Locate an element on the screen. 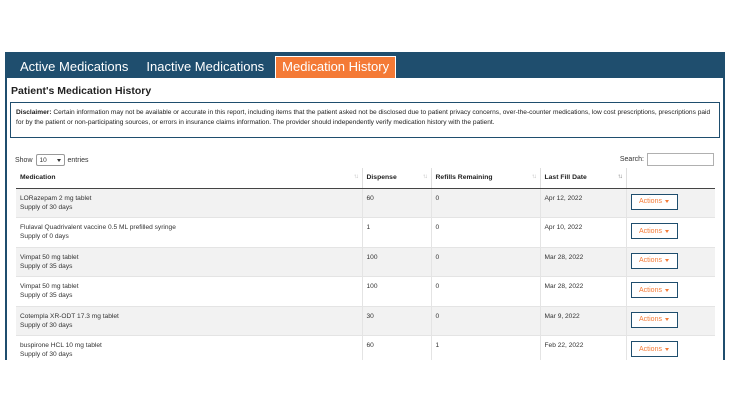 The width and height of the screenshot is (730, 410). entries-label: entries is located at coordinates (78, 160).